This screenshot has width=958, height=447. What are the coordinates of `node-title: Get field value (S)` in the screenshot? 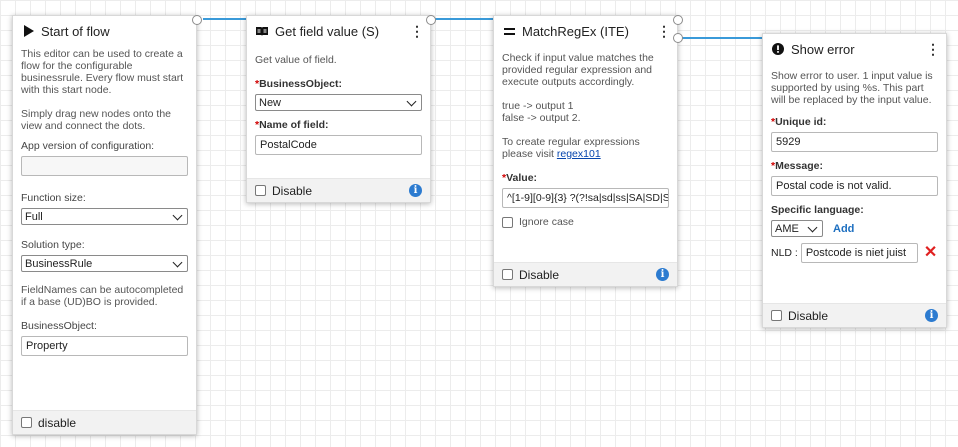 It's located at (327, 31).